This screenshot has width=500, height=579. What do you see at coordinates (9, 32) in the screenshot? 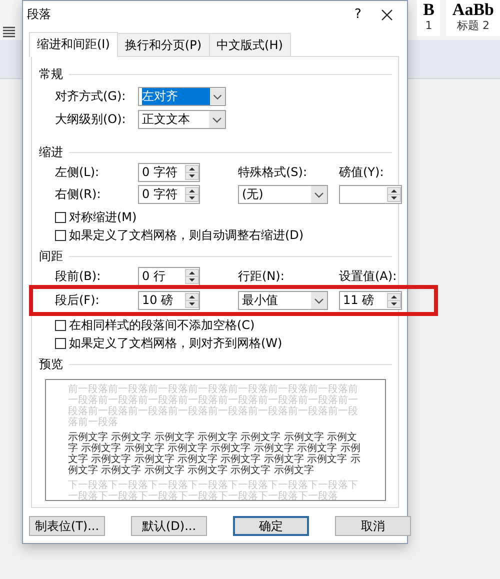
I see `align-icon` at bounding box center [9, 32].